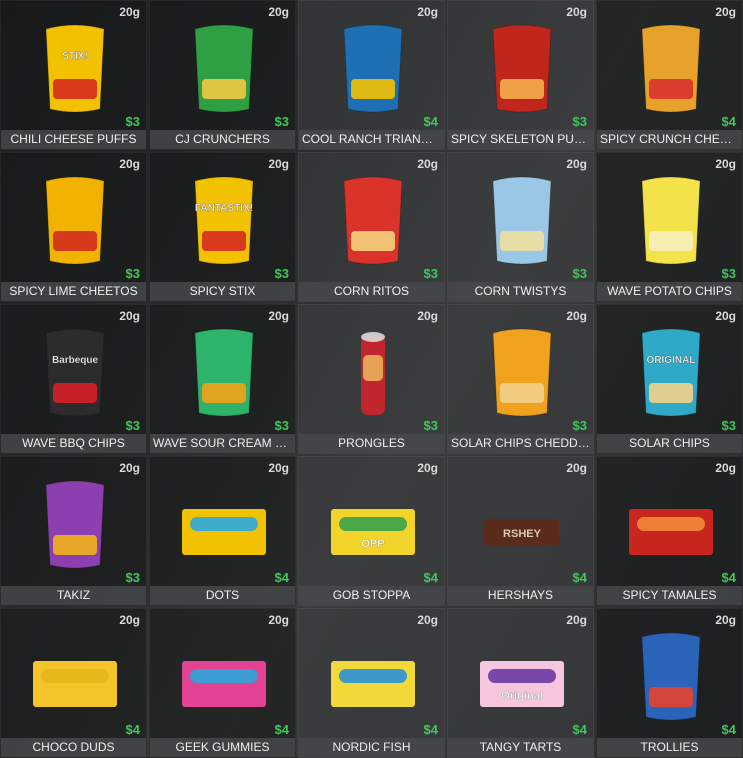  Describe the element at coordinates (520, 443) in the screenshot. I see `product-name: SOLAR CHIPS CHEDDAR` at that location.